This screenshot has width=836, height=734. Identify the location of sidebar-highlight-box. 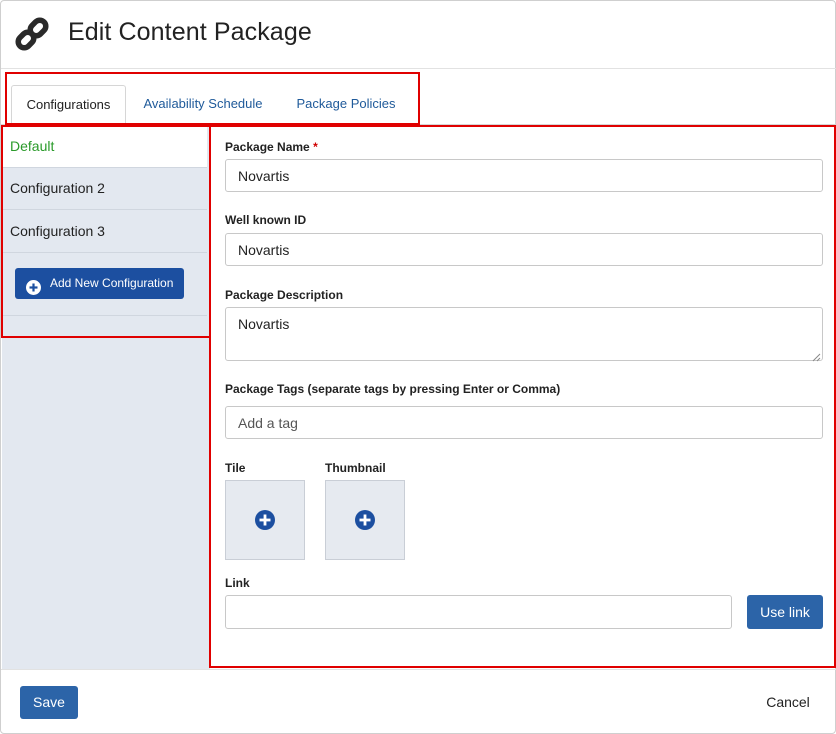
(106, 231).